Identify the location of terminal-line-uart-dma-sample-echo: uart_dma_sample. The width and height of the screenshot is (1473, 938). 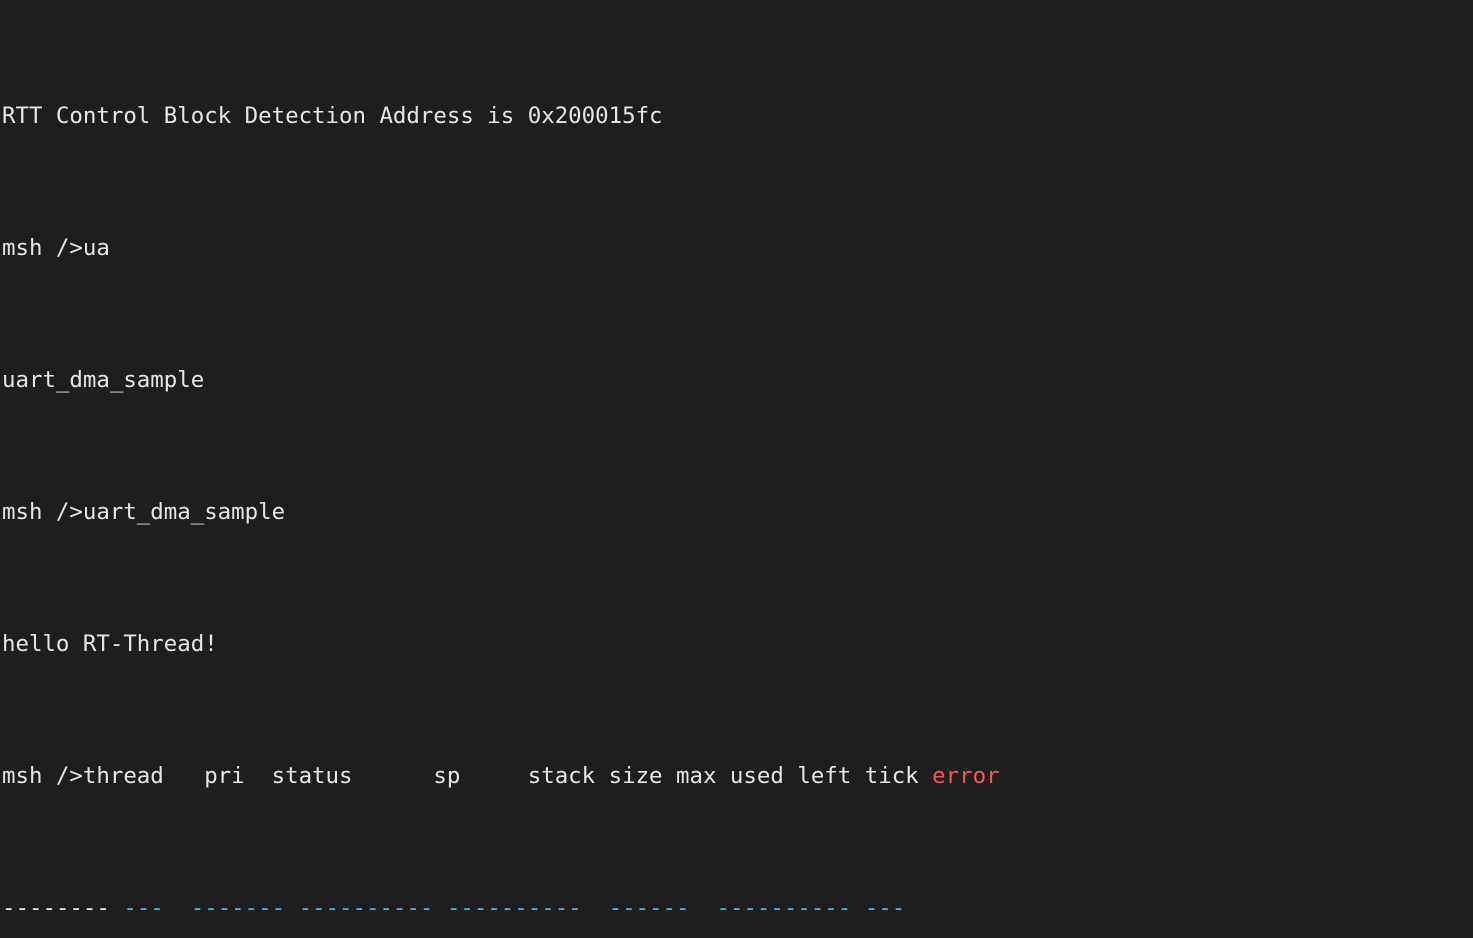
(737, 380).